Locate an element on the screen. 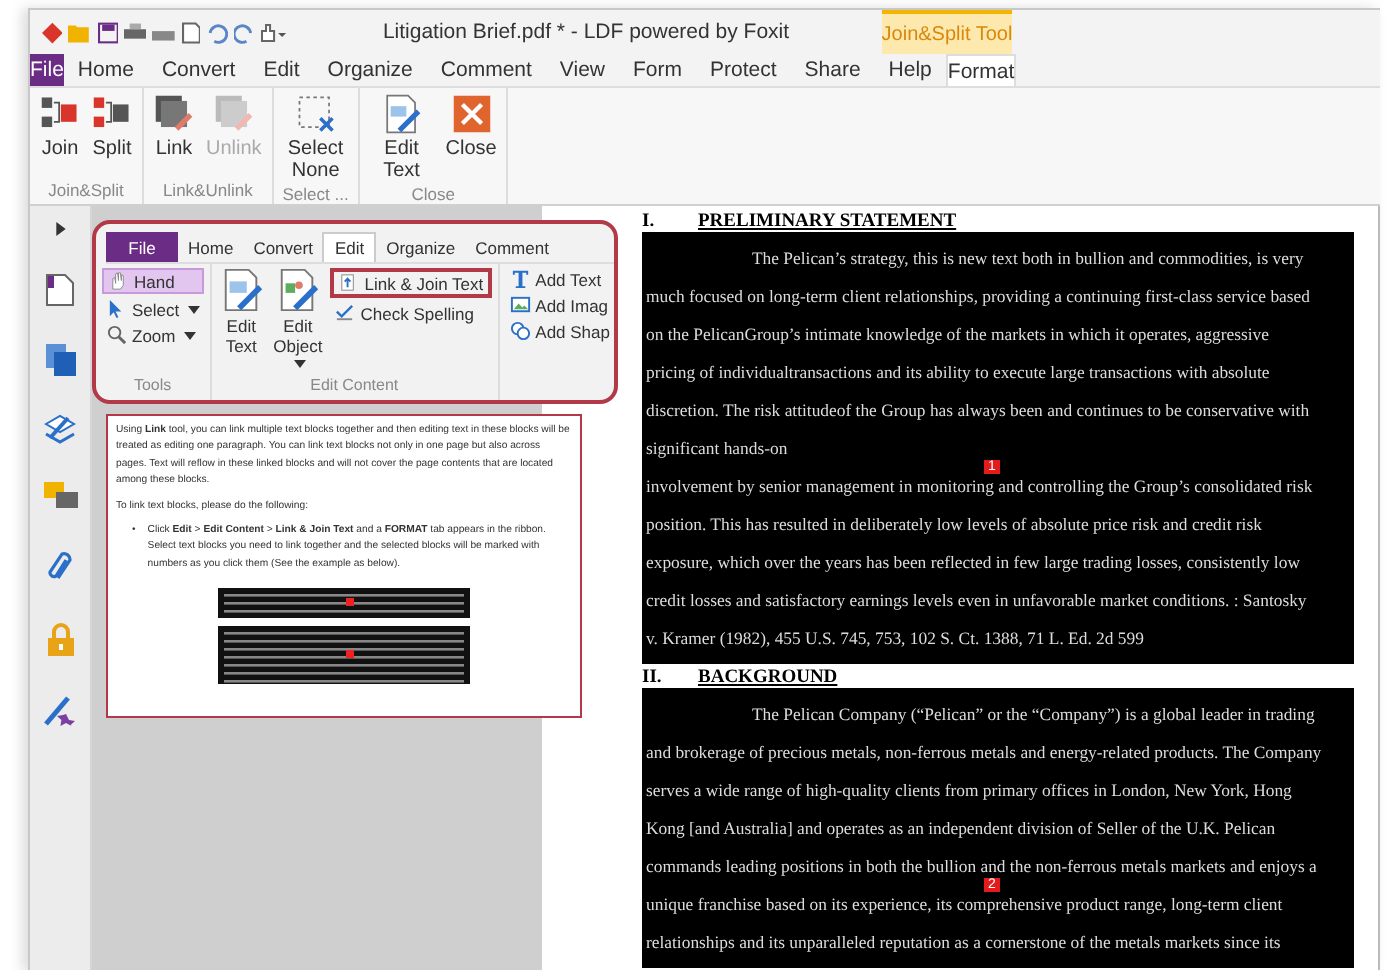 The height and width of the screenshot is (970, 1390). context-tab-label: Join&Split Tool is located at coordinates (947, 32).